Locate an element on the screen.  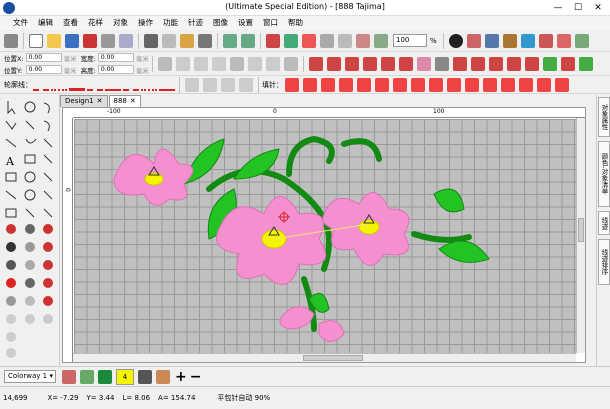
column-tool-icon is located at coordinates (30, 213).